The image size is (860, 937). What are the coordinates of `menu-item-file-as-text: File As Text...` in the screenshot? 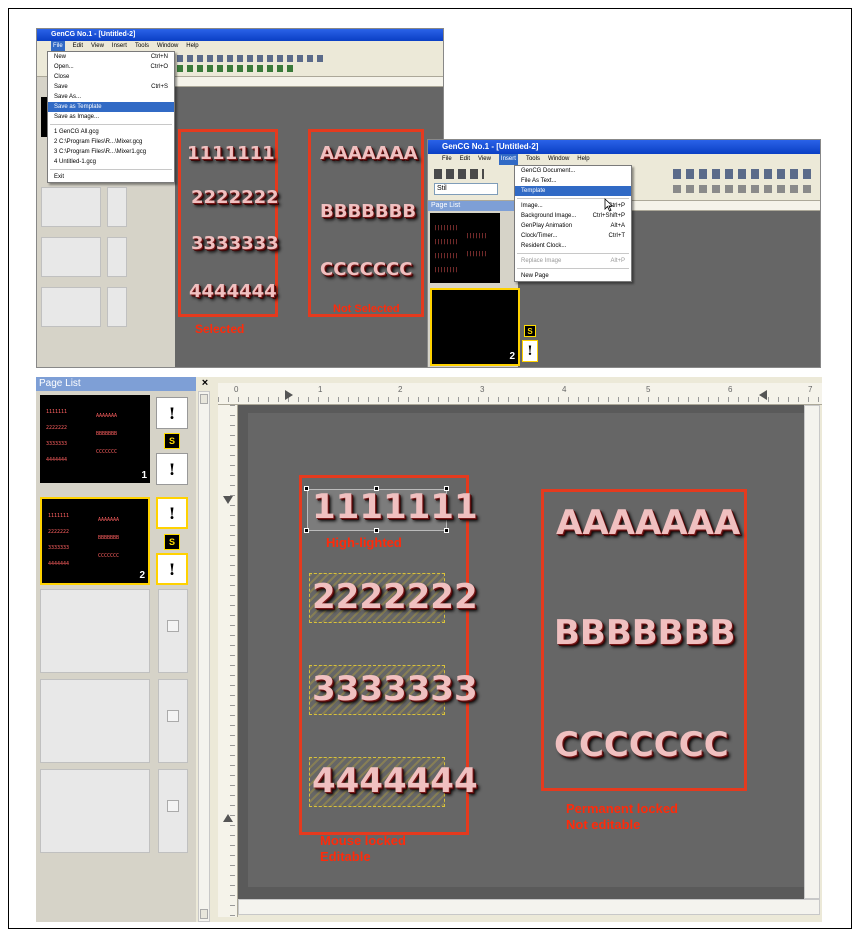 It's located at (573, 181).